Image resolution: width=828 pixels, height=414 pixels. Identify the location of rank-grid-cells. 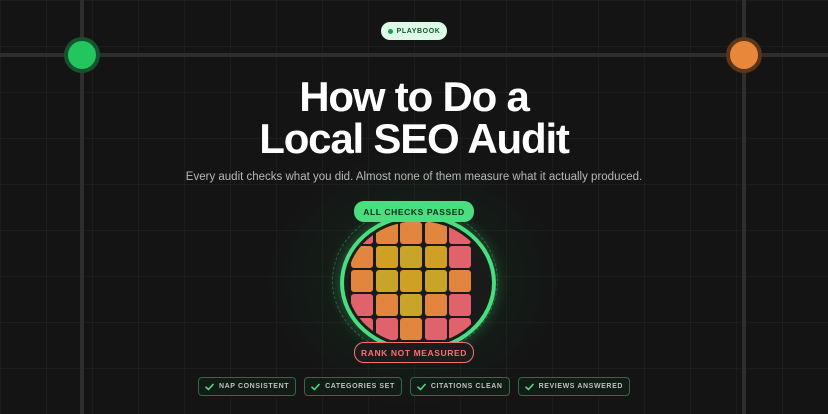
(411, 281).